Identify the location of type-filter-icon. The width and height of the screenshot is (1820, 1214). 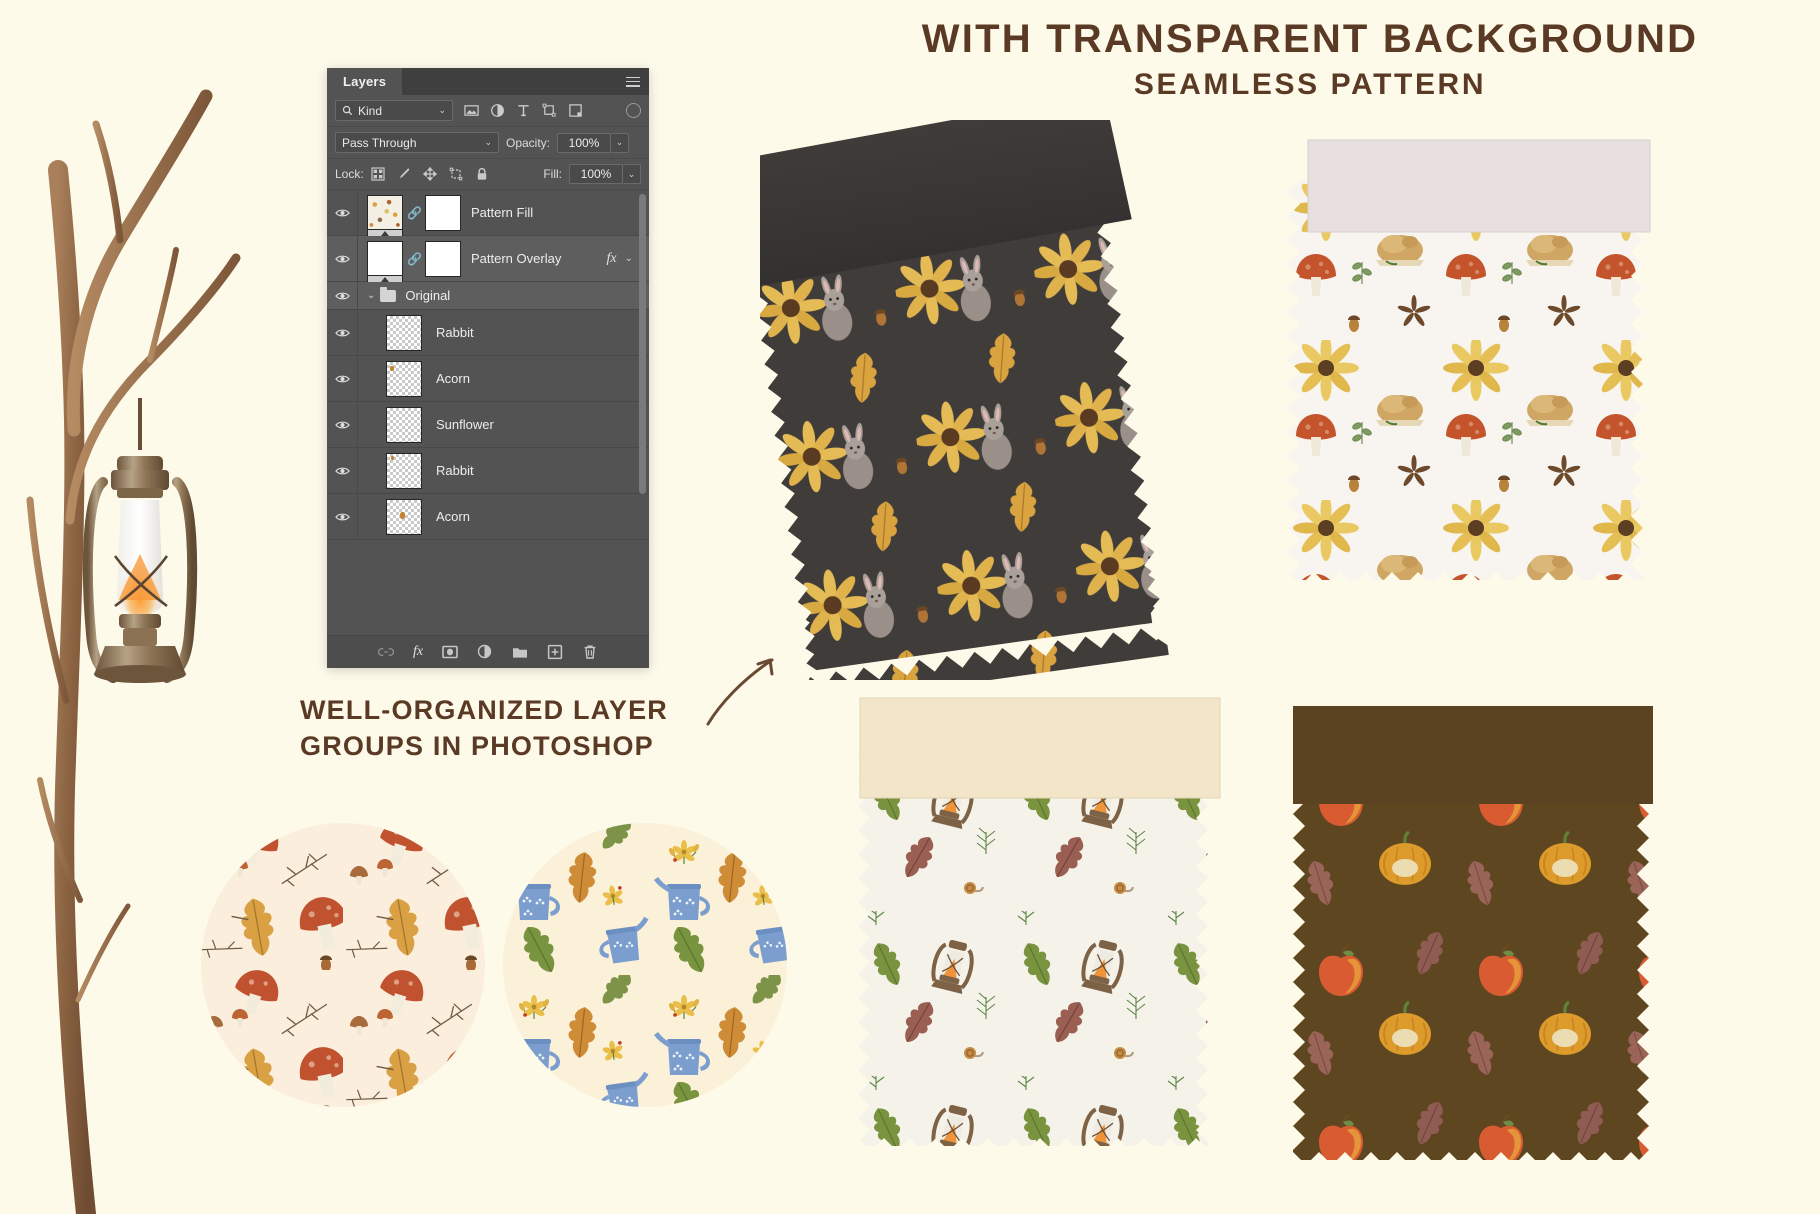
(523, 110).